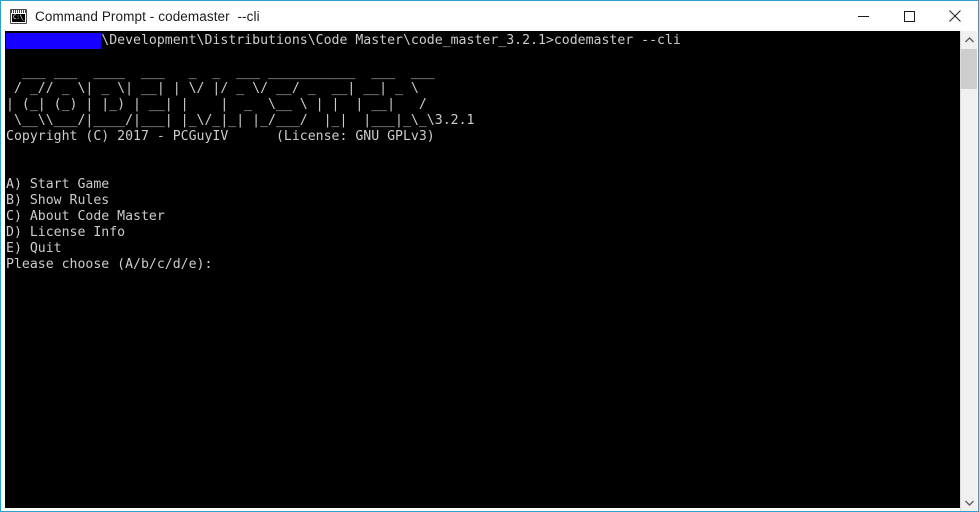 The height and width of the screenshot is (512, 979). I want to click on console-scrollbar, so click(968, 271).